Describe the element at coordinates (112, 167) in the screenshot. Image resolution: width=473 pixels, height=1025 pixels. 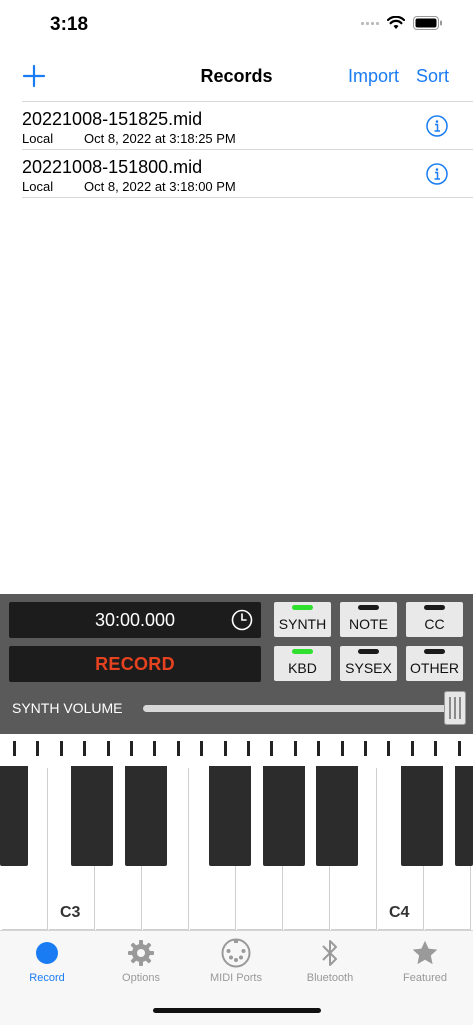
I see `record-filename: 20221008-151800.mid` at that location.